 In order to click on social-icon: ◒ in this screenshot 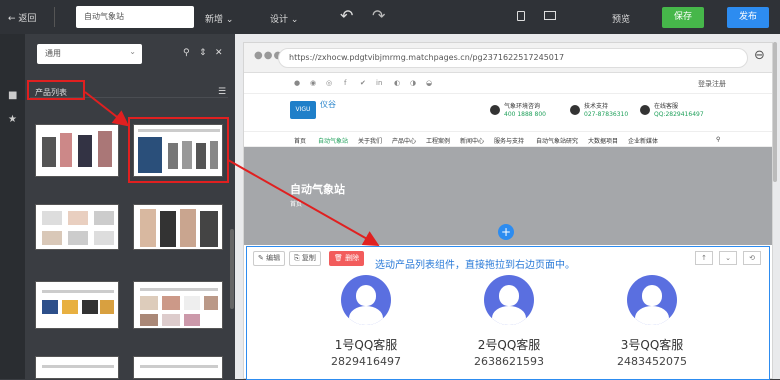, I will do `click(429, 83)`.